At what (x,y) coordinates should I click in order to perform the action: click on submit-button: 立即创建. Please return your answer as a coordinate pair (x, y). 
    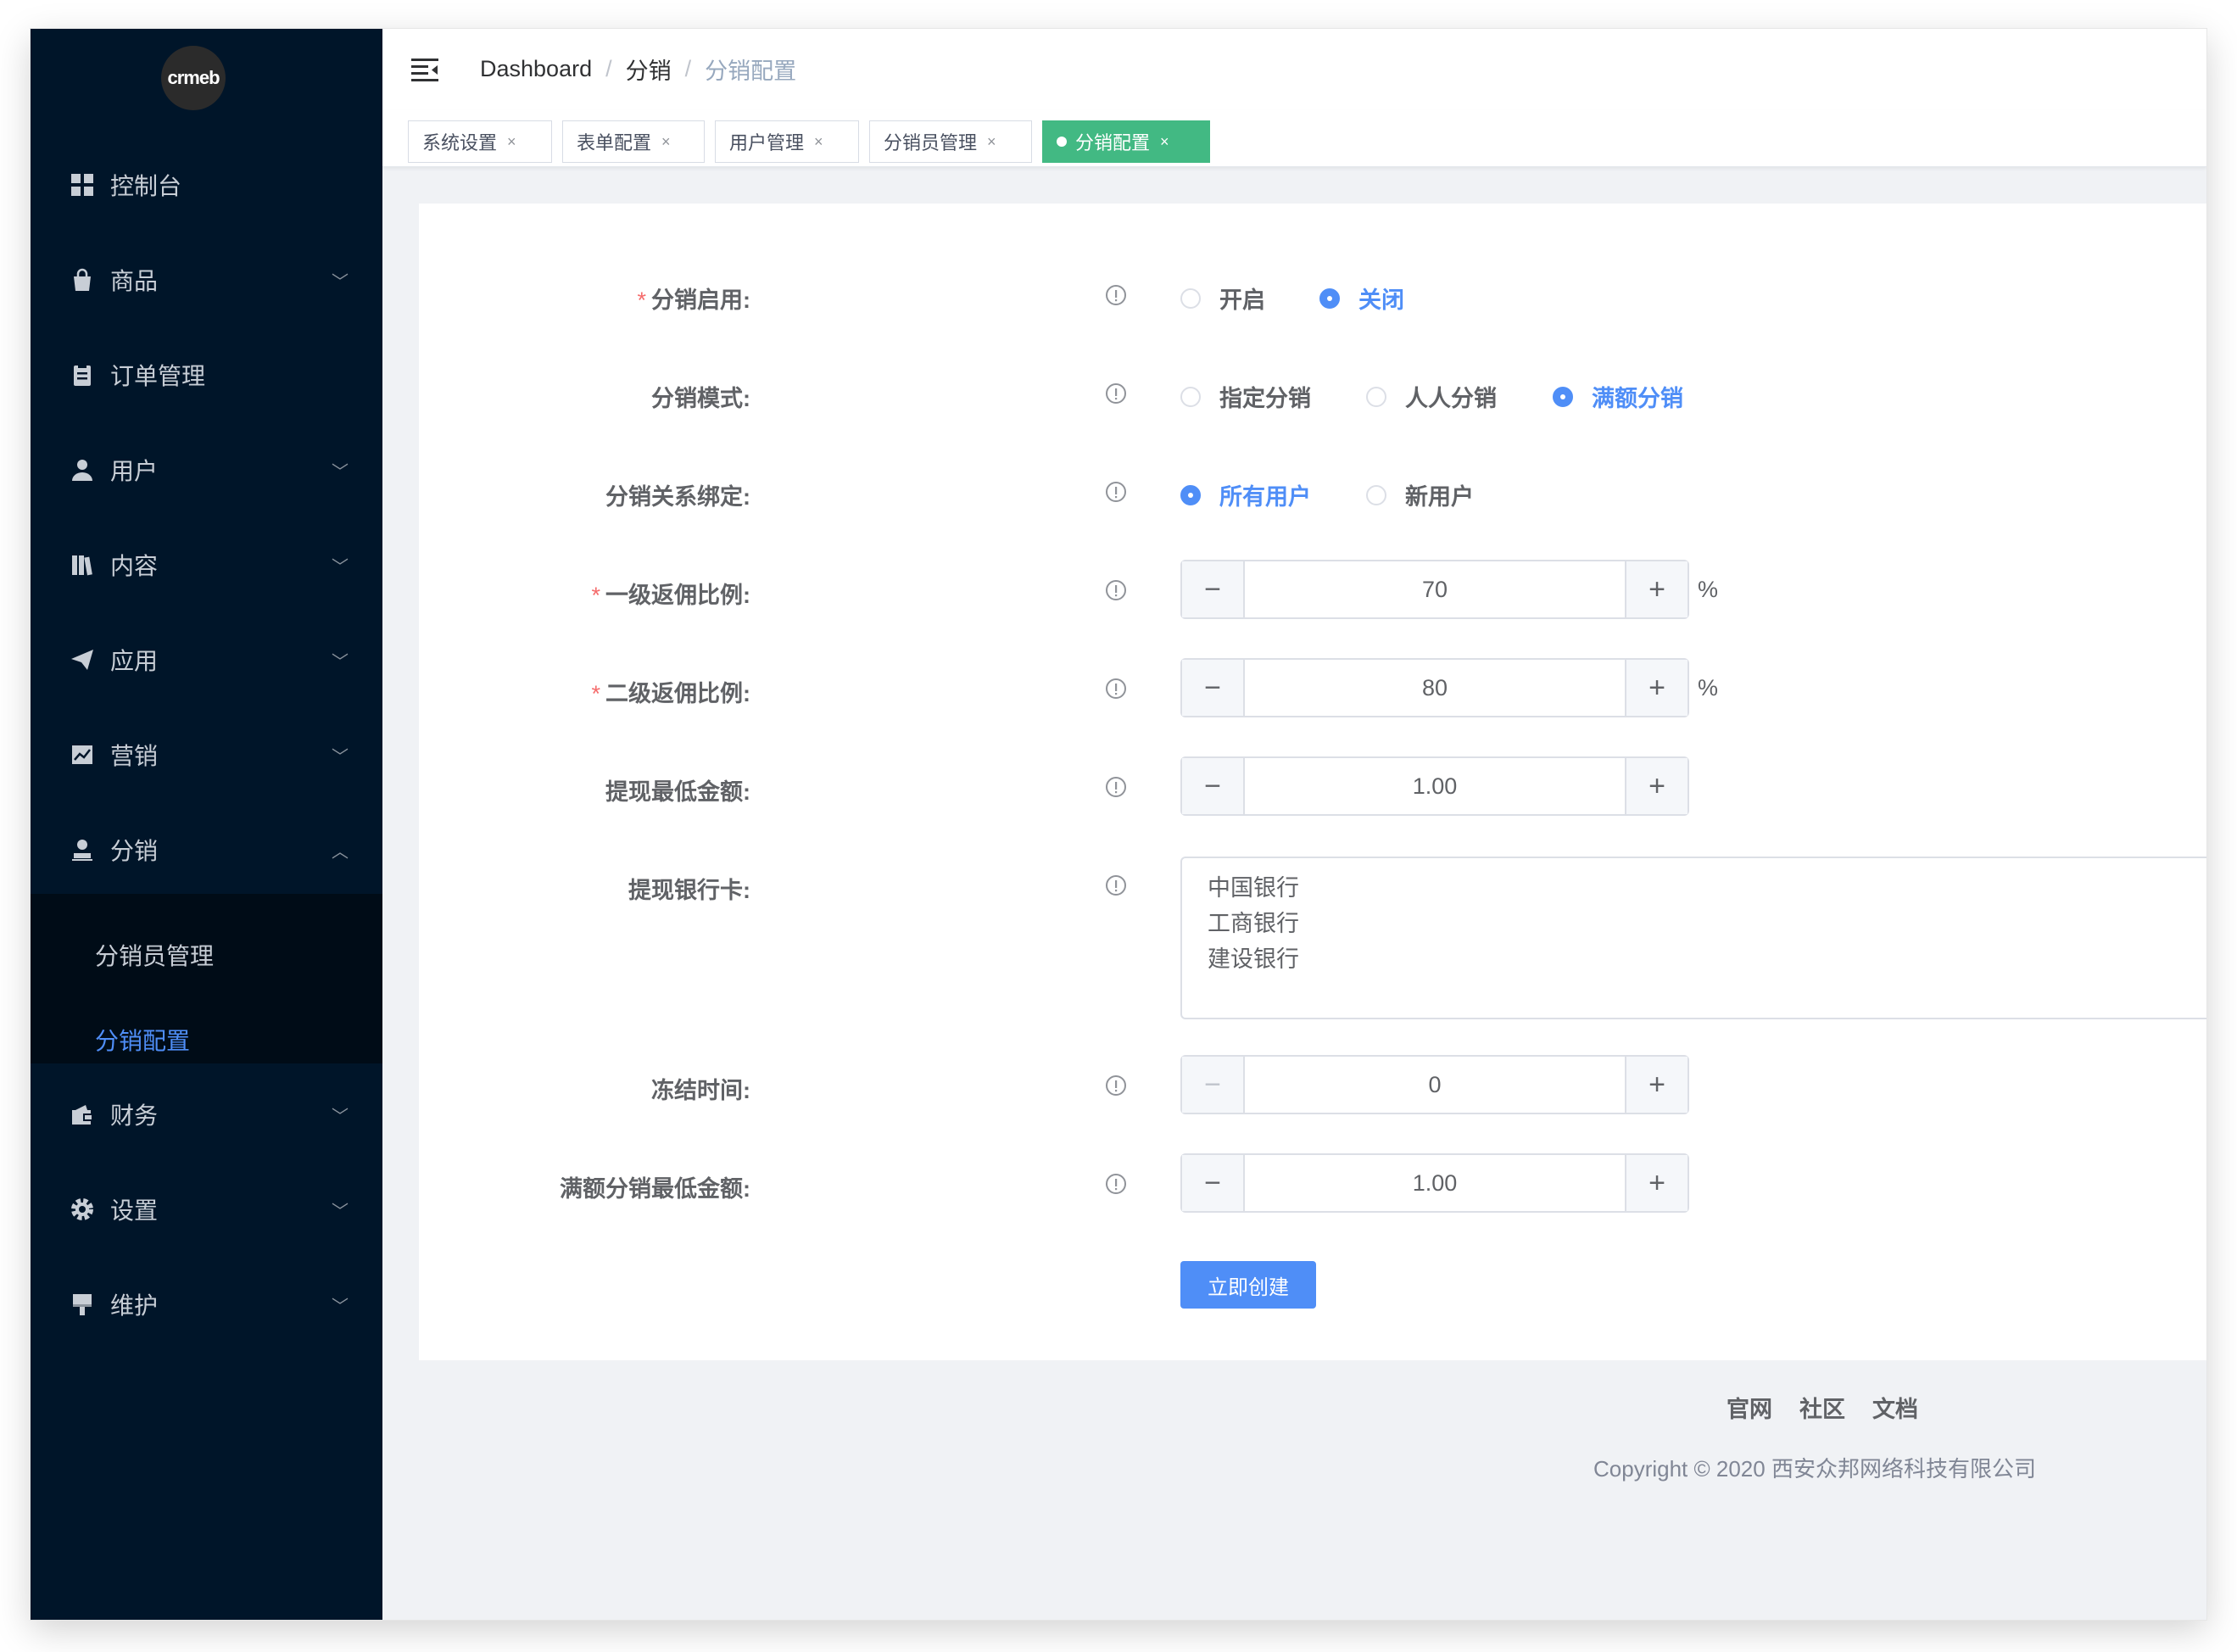
    Looking at the image, I should click on (1248, 1285).